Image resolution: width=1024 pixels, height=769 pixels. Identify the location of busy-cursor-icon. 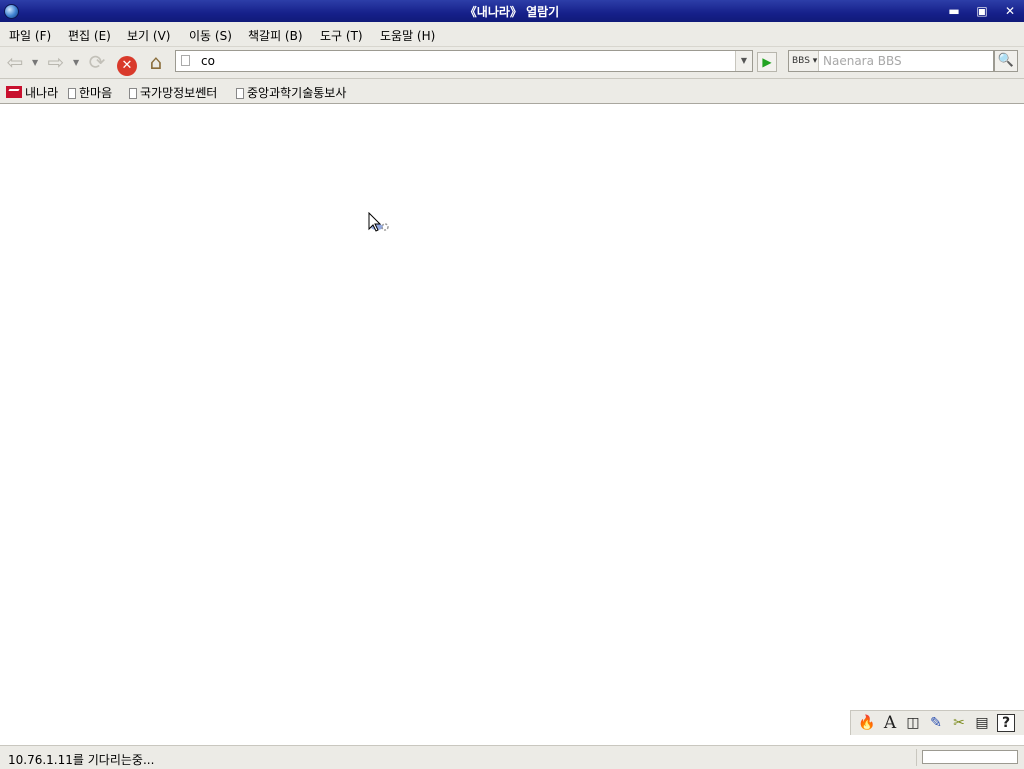
(378, 222).